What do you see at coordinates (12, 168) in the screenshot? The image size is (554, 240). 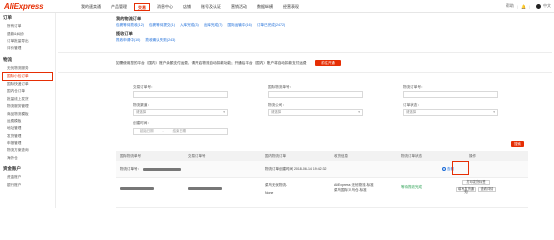 I see `sidebar-group-funds: 资金账户` at bounding box center [12, 168].